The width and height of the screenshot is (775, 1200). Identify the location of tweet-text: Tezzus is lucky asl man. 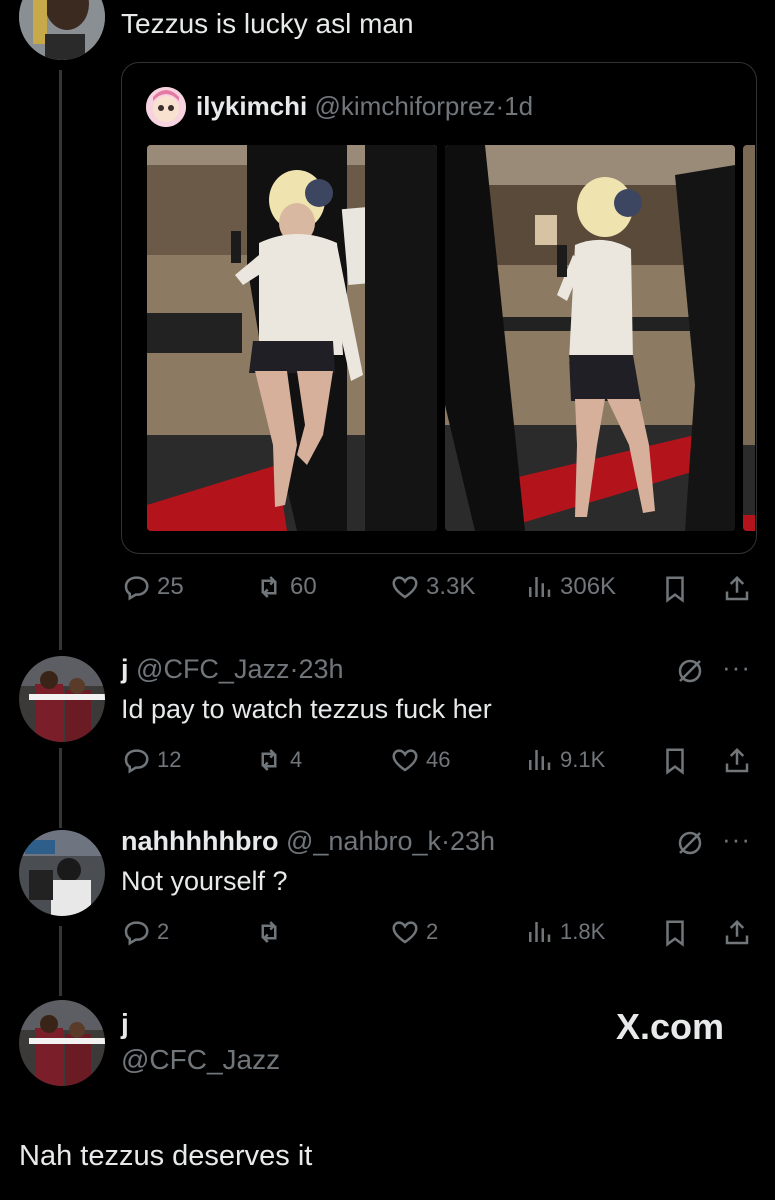
(267, 23).